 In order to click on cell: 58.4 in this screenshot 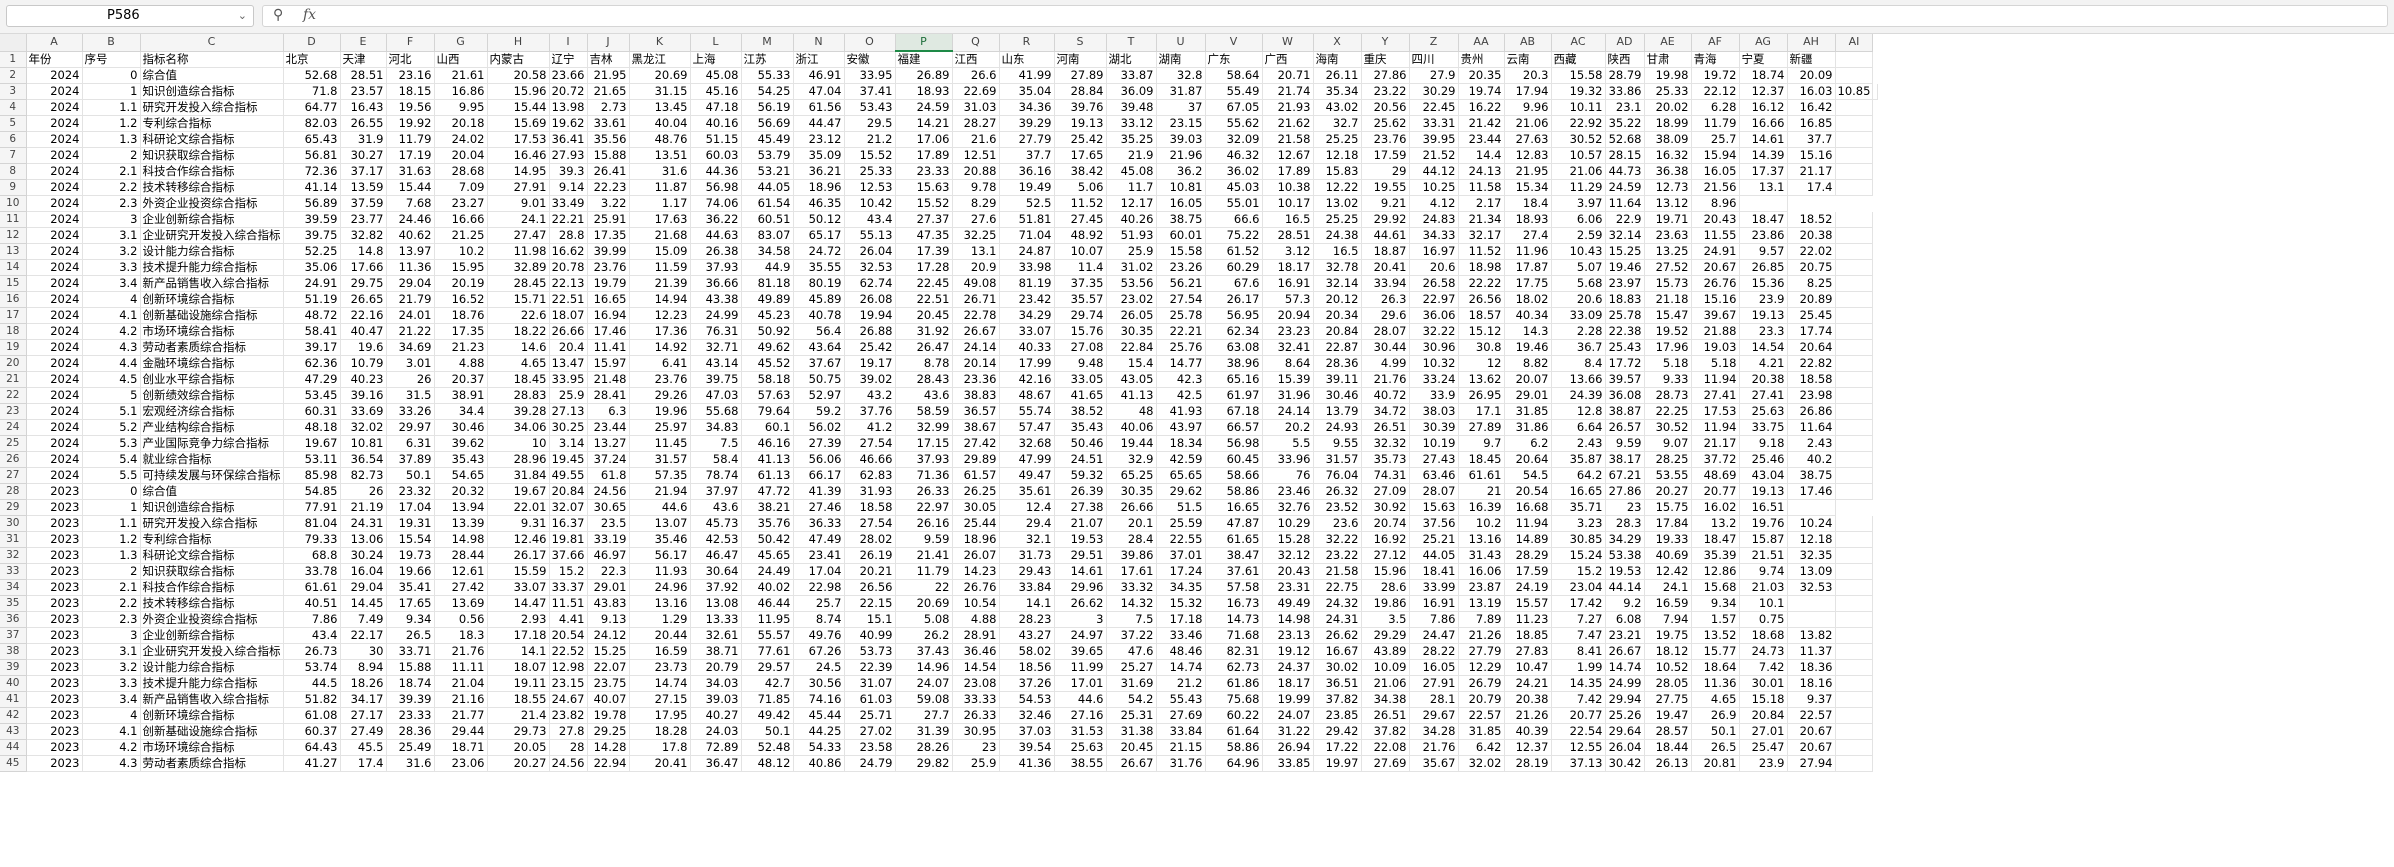, I will do `click(716, 459)`.